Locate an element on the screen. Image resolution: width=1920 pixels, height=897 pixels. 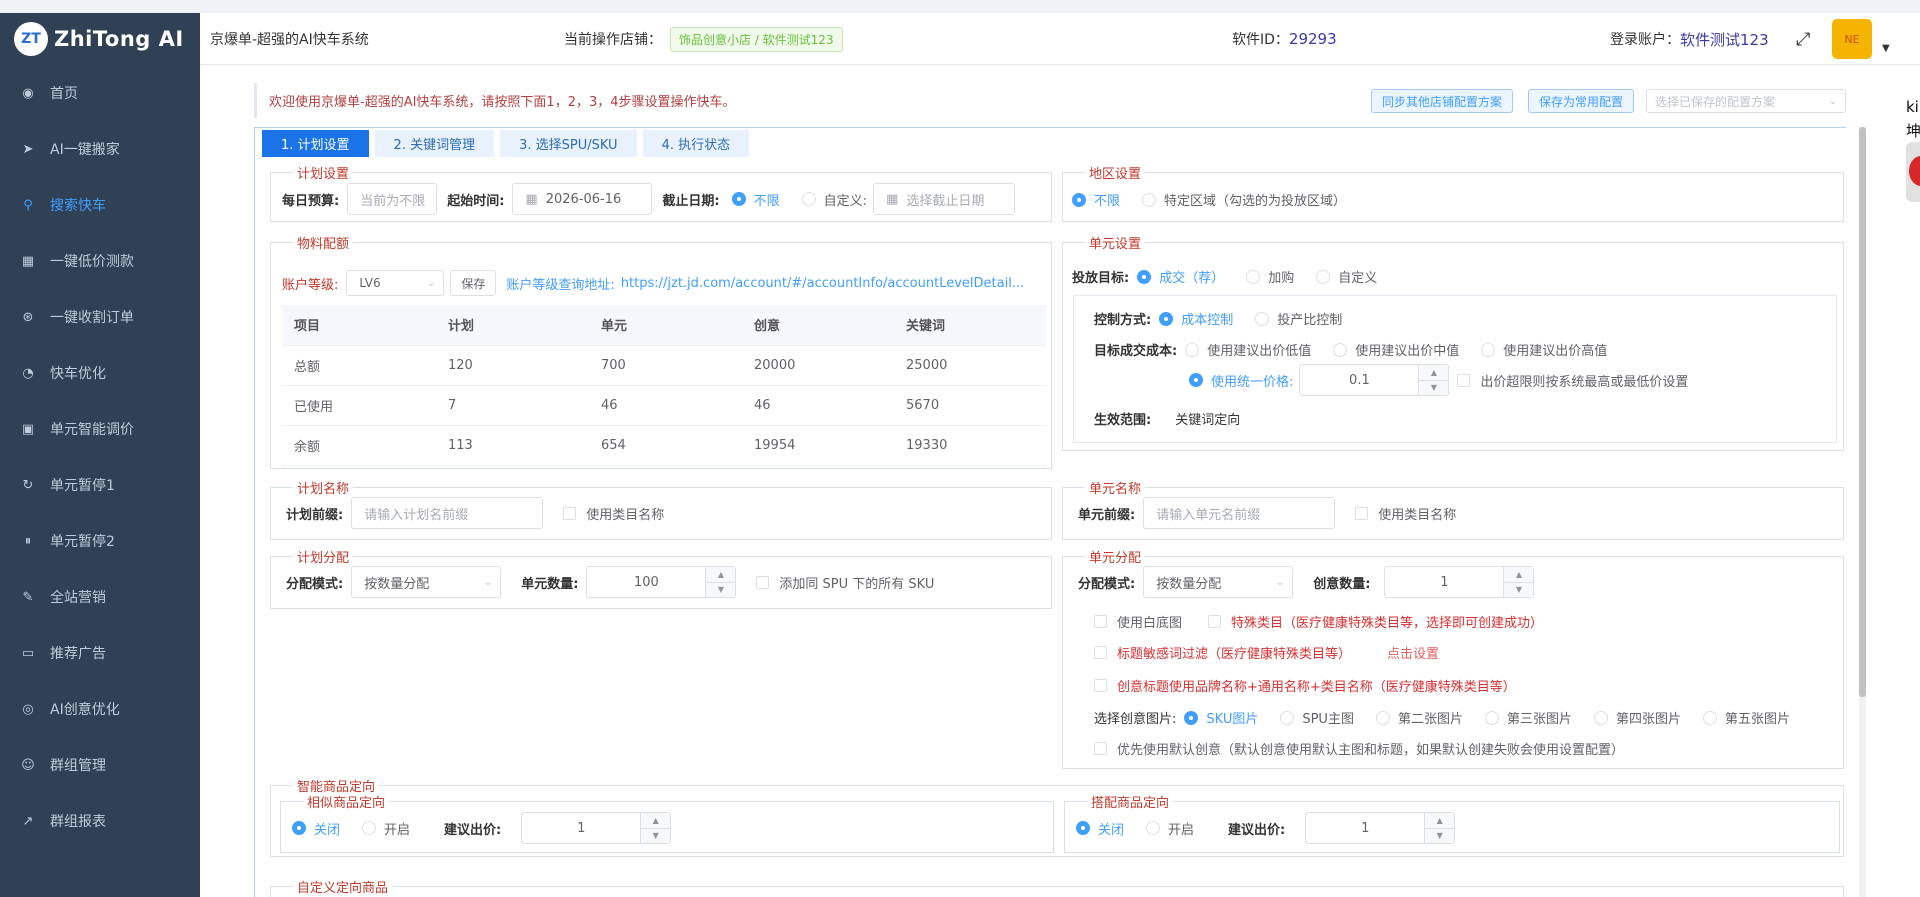
logo: ZT ZhiTong AI is located at coordinates (100, 39).